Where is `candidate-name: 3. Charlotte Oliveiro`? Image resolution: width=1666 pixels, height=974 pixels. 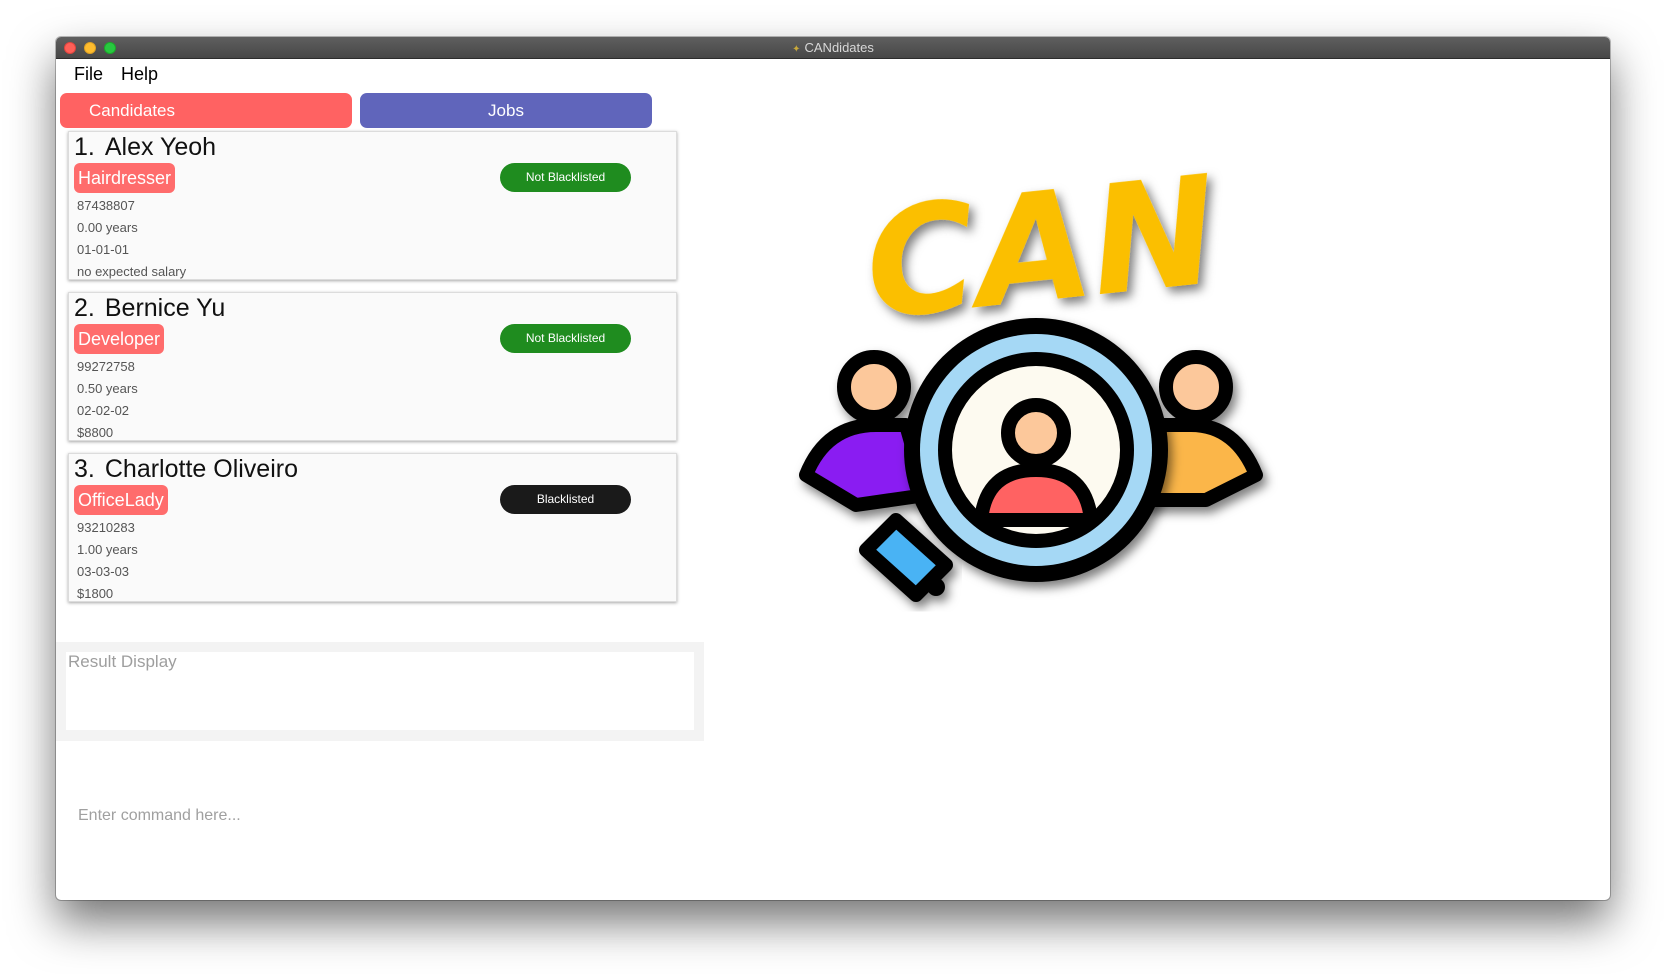
candidate-name: 3. Charlotte Oliveiro is located at coordinates (186, 469).